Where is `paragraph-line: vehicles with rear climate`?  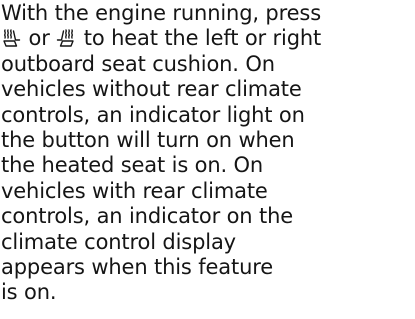
paragraph-line: vehicles with rear climate is located at coordinates (134, 190).